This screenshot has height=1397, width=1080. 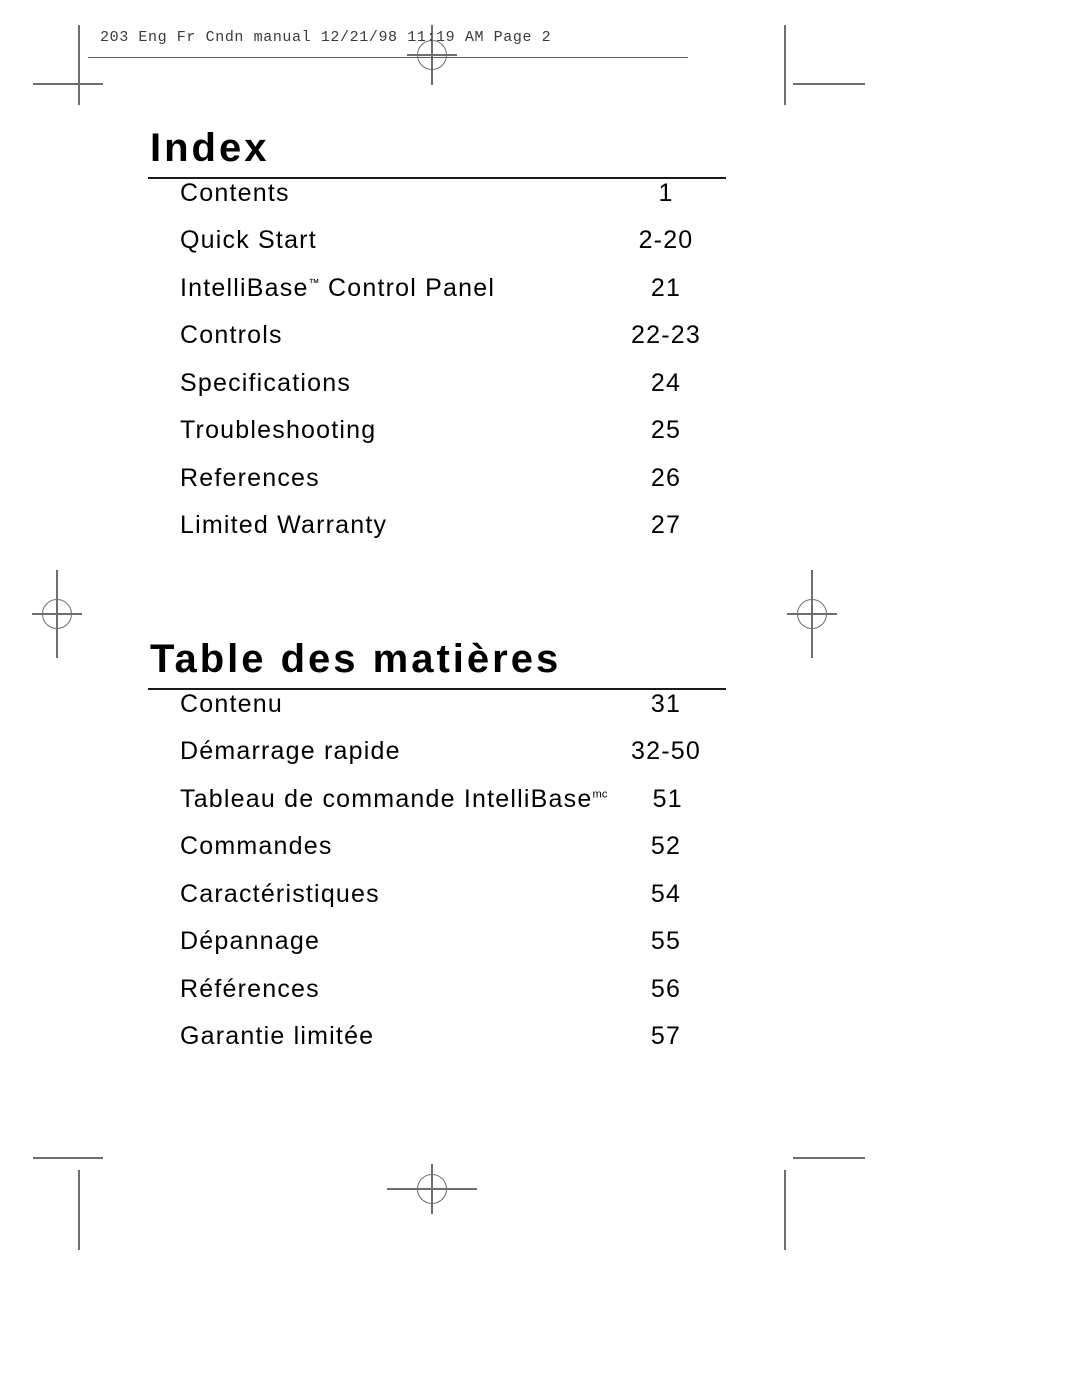 What do you see at coordinates (437, 535) in the screenshot?
I see `toc-row: Limited Warranty 27` at bounding box center [437, 535].